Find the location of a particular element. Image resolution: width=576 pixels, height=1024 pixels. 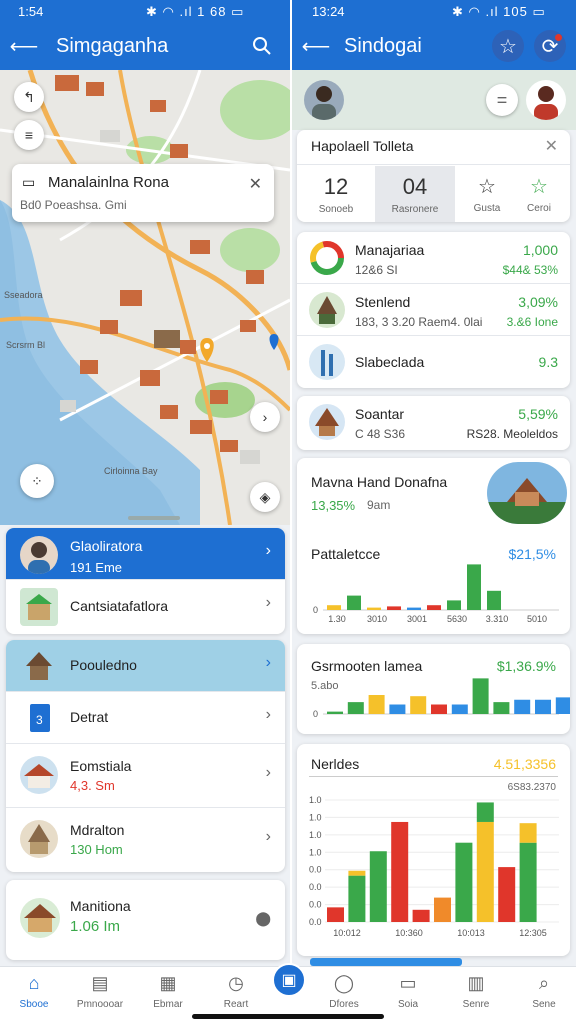

list-item-title: Soantar is located at coordinates (380, 414).